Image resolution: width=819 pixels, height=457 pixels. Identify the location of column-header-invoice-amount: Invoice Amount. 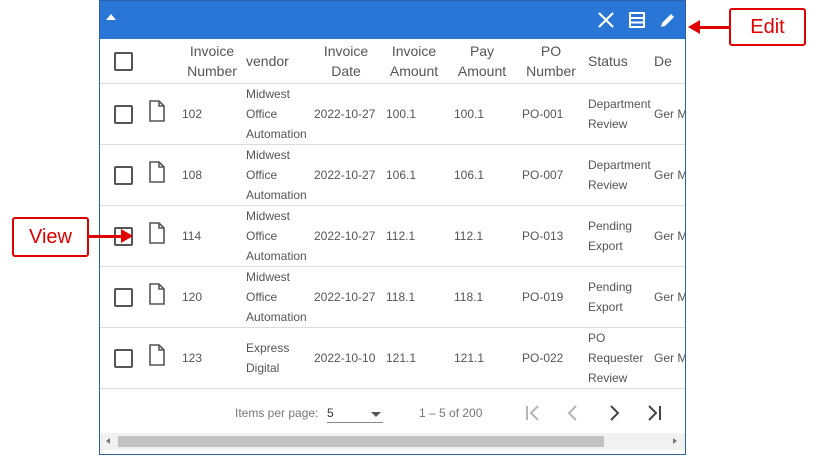
(414, 61).